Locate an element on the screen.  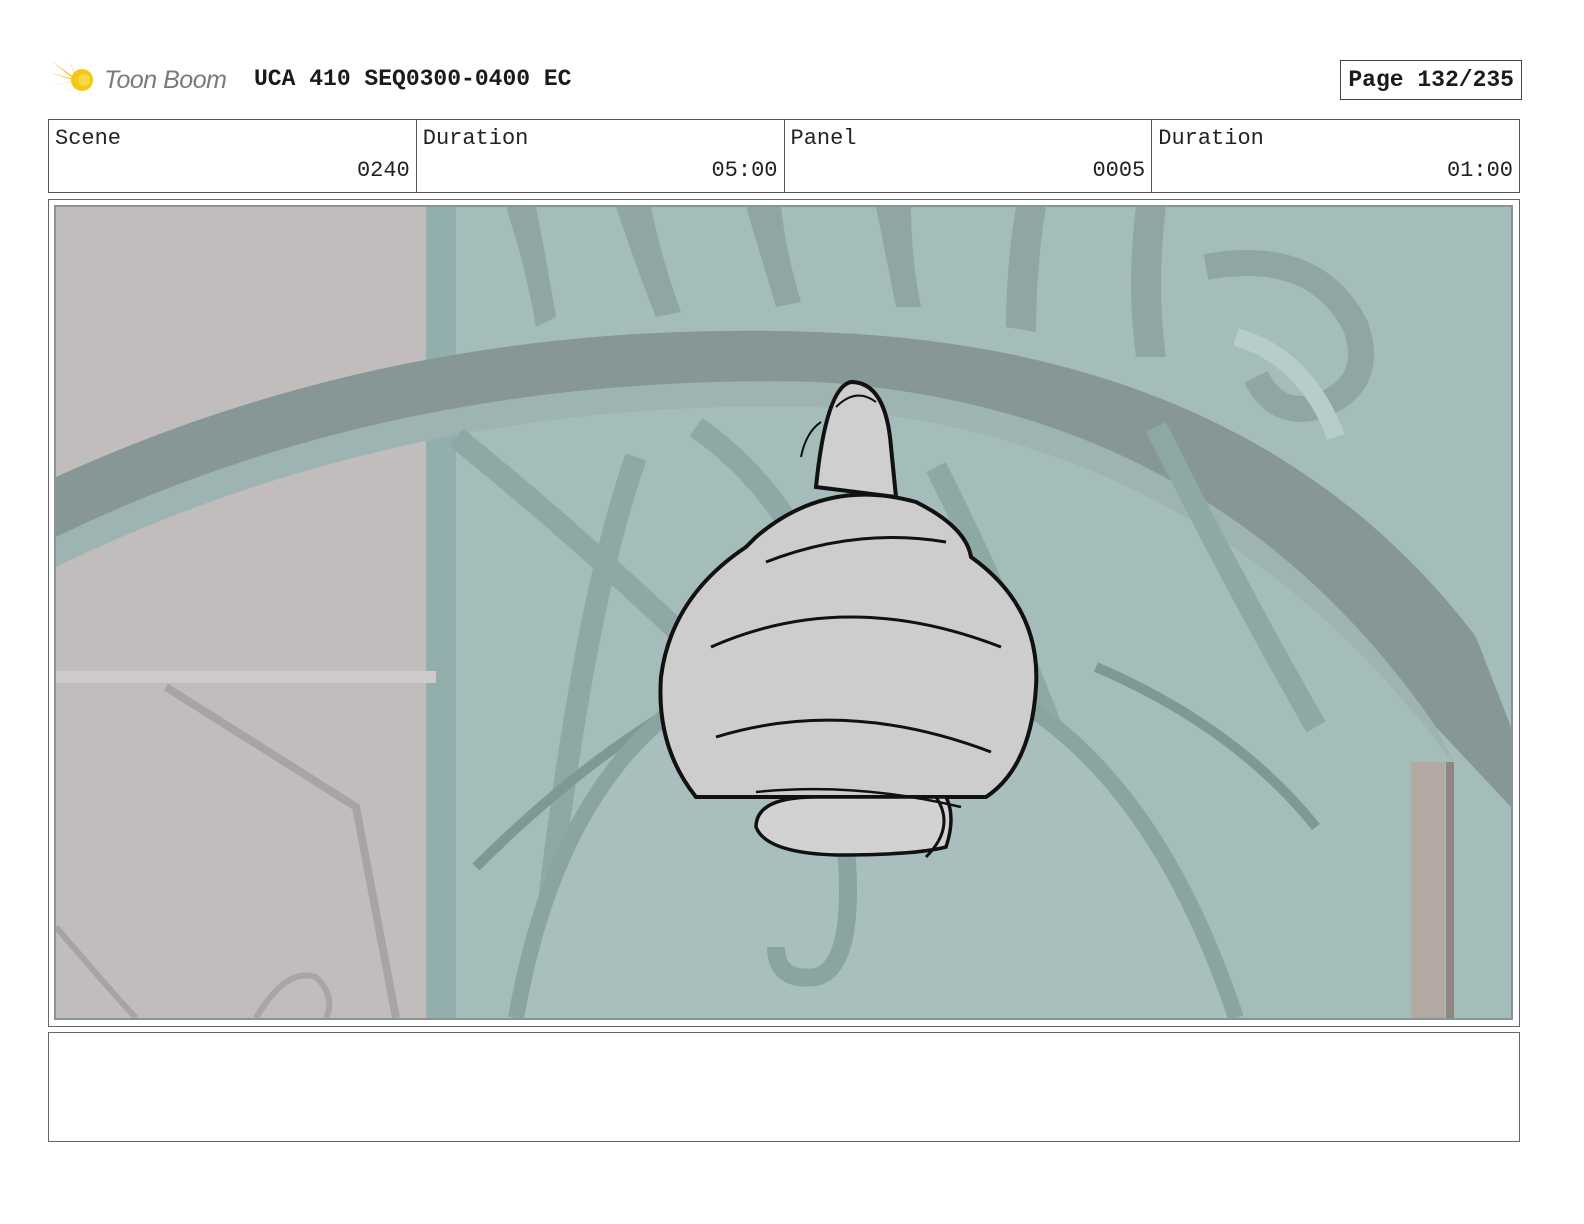
project-title: UCA 410 SEQ0300-0400 EC is located at coordinates (413, 79).